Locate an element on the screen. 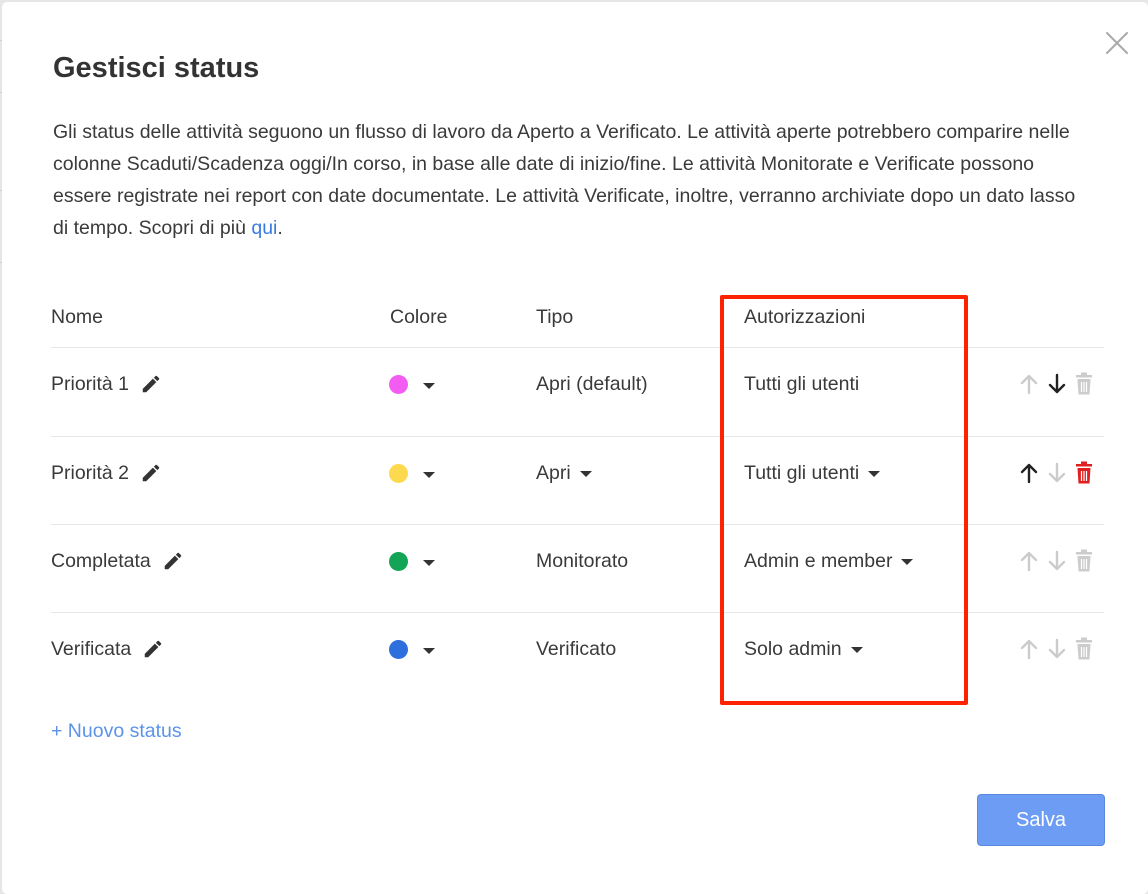 Image resolution: width=1148 pixels, height=894 pixels. status-name: Priorità 1 is located at coordinates (90, 383).